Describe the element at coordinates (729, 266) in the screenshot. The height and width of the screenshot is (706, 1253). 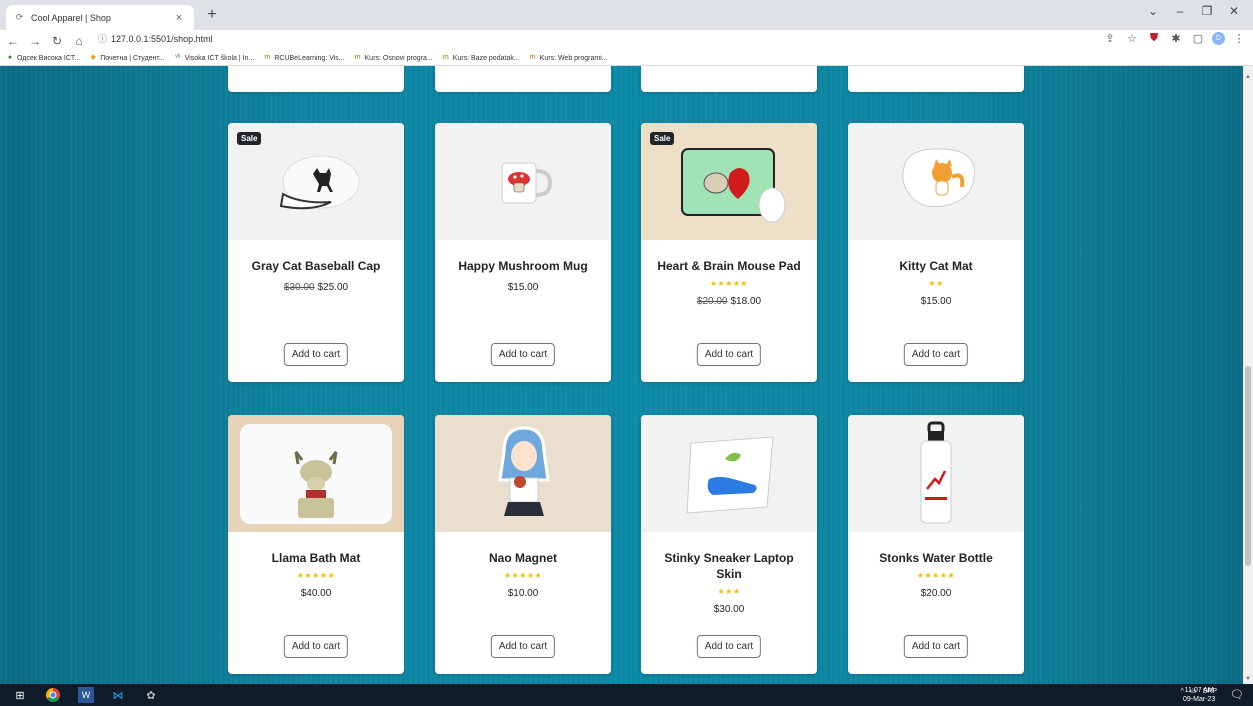
I see `product-name: Heart & Brain Mouse Pad` at that location.